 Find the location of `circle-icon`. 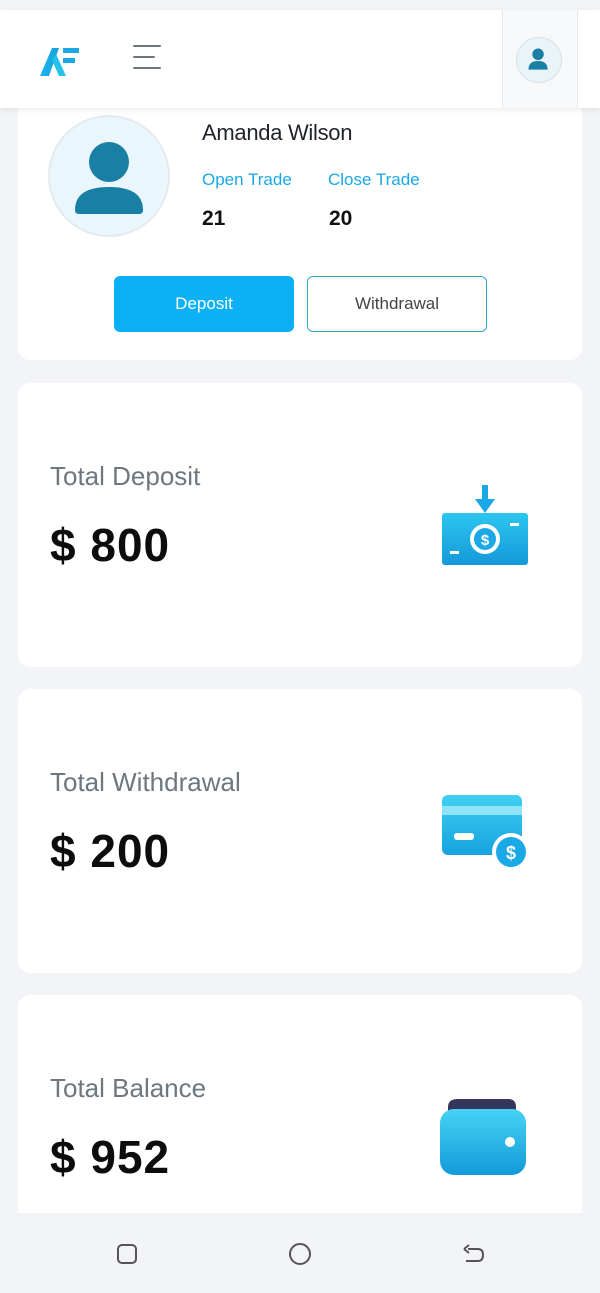

circle-icon is located at coordinates (300, 1254).